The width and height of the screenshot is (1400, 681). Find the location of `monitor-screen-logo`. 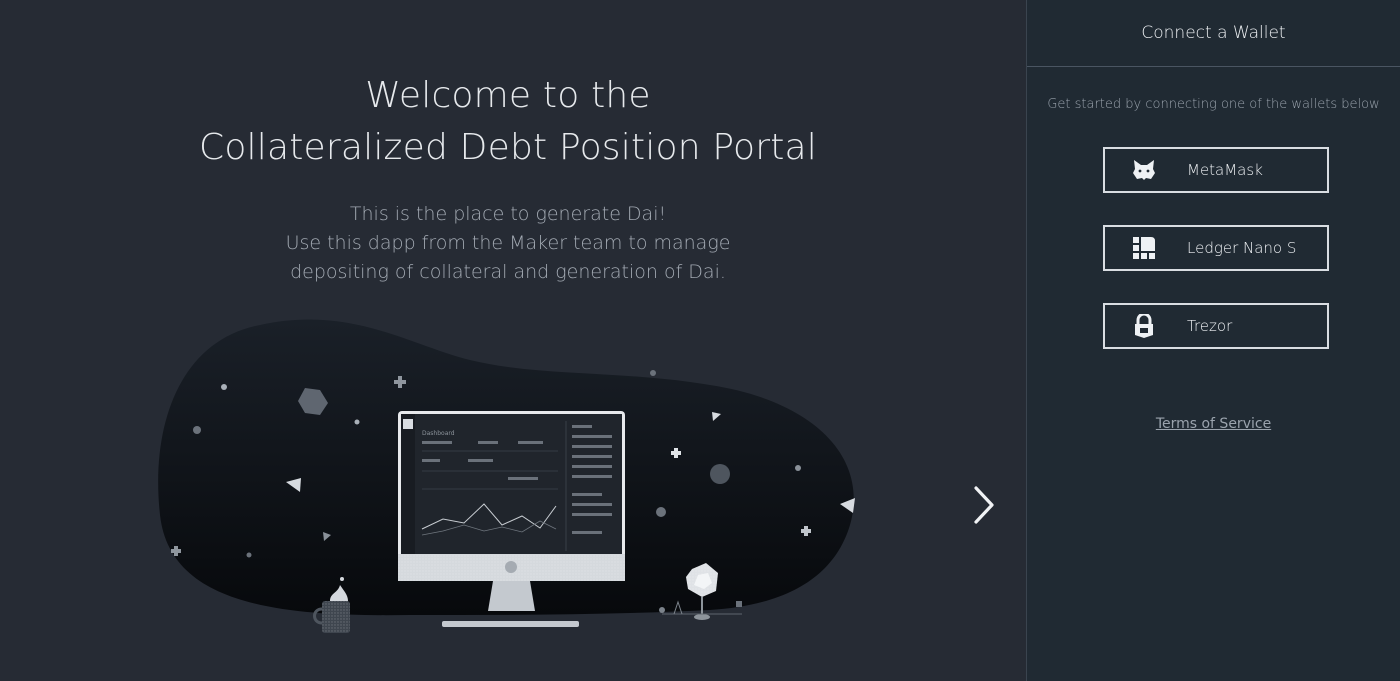

monitor-screen-logo is located at coordinates (408, 424).